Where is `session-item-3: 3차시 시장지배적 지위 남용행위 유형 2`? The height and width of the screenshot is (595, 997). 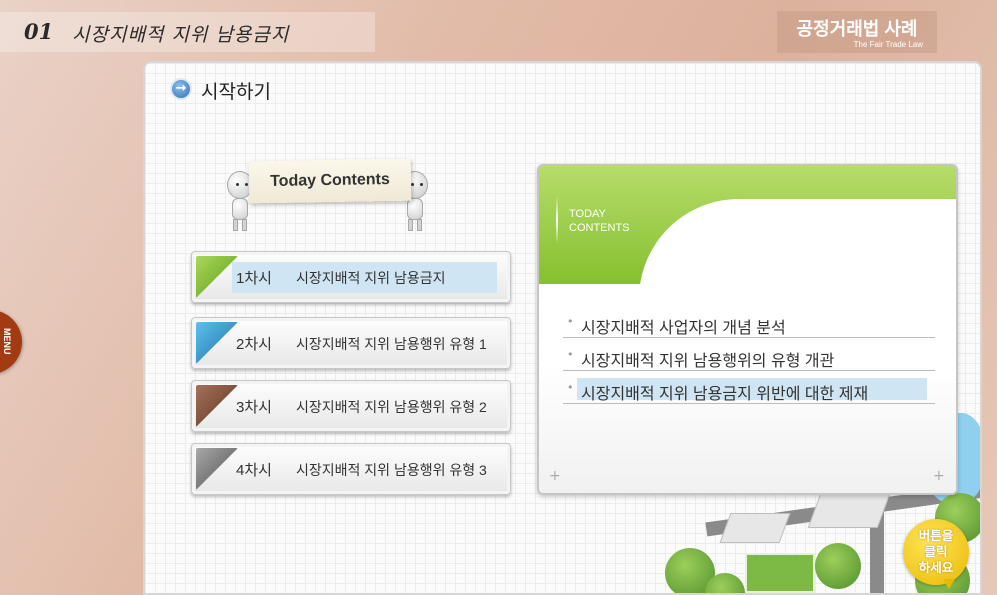 session-item-3: 3차시 시장지배적 지위 남용행위 유형 2 is located at coordinates (351, 406).